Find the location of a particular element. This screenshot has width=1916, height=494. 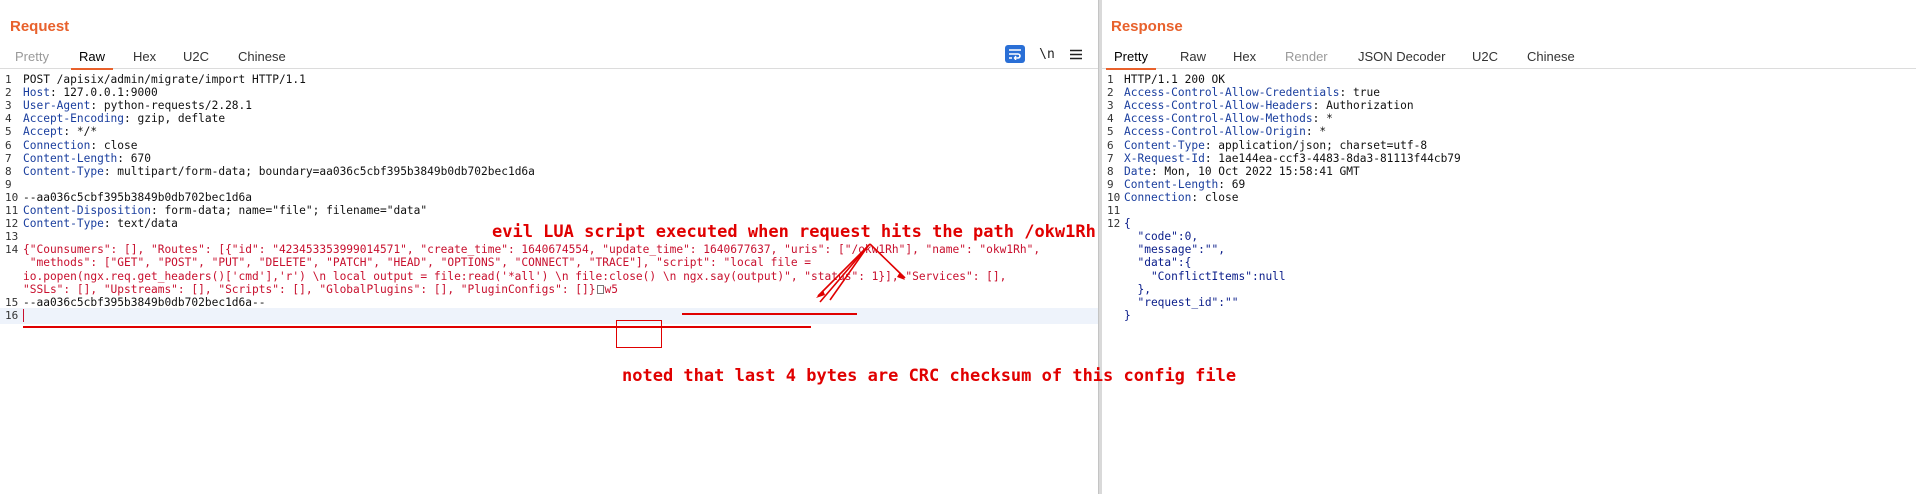

word-wrap-icon is located at coordinates (1015, 54).